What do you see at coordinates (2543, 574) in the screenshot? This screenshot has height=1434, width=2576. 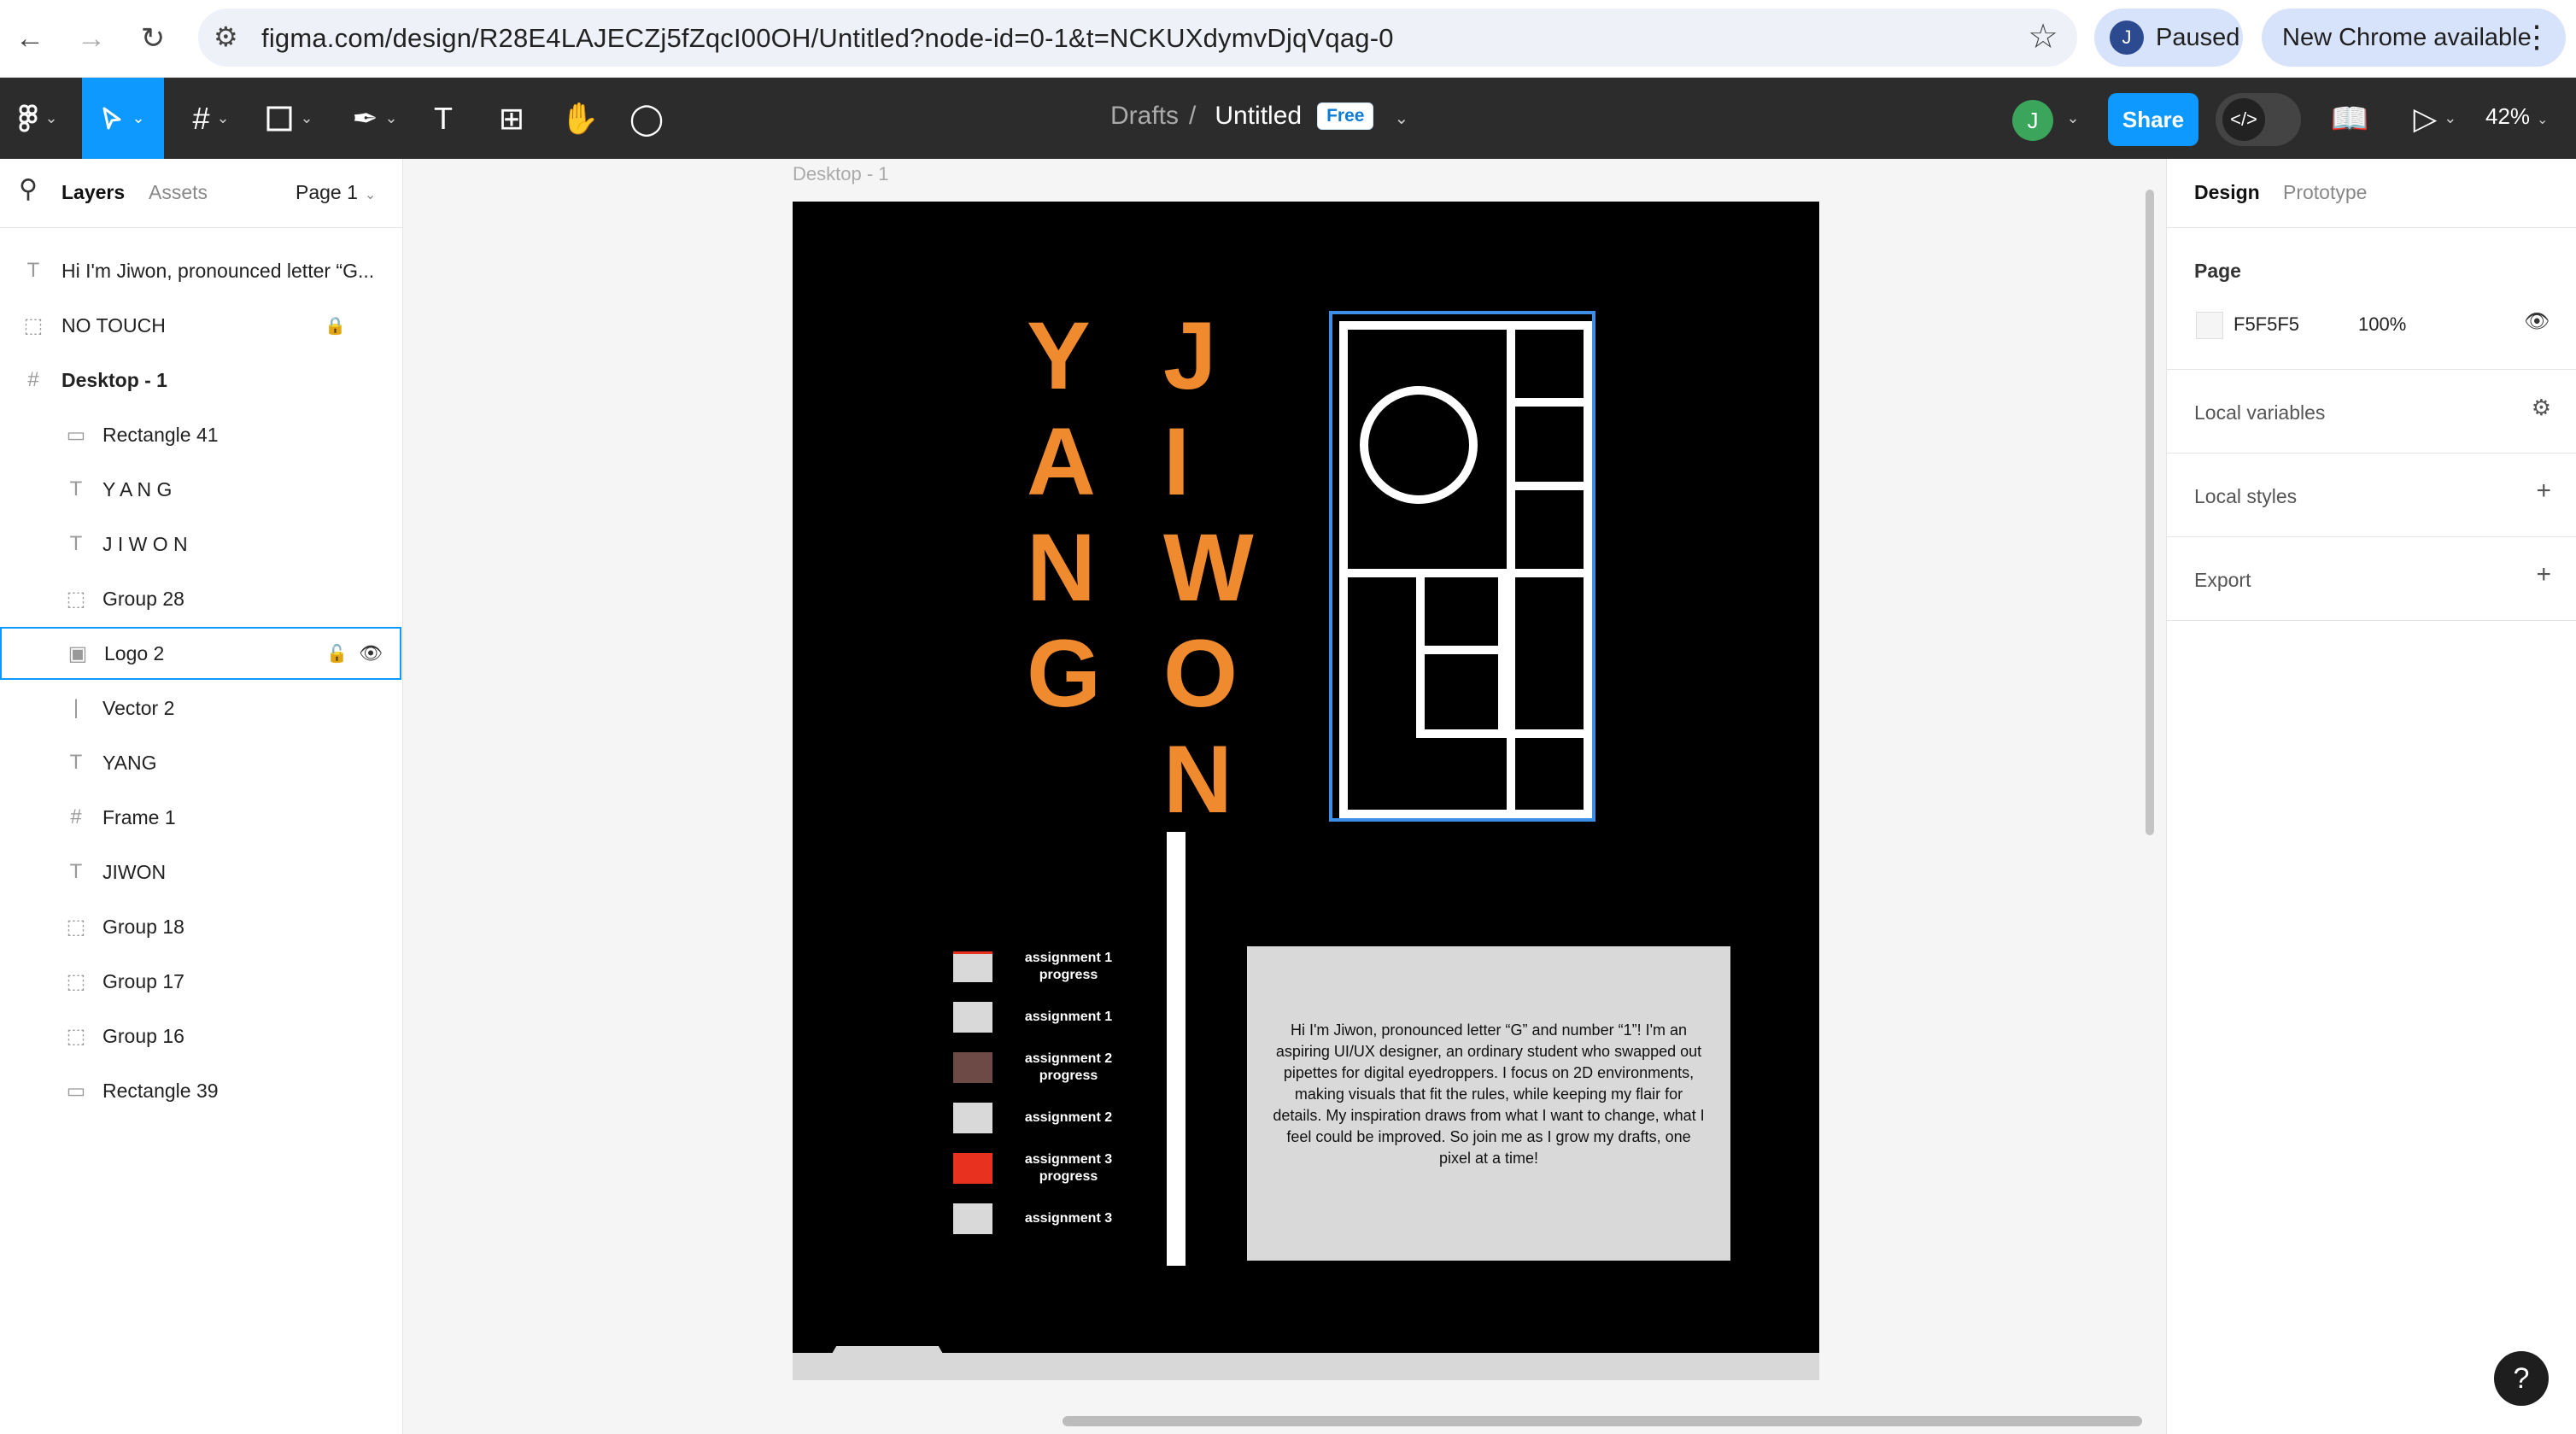 I see `add-export-plus-icon: +` at bounding box center [2543, 574].